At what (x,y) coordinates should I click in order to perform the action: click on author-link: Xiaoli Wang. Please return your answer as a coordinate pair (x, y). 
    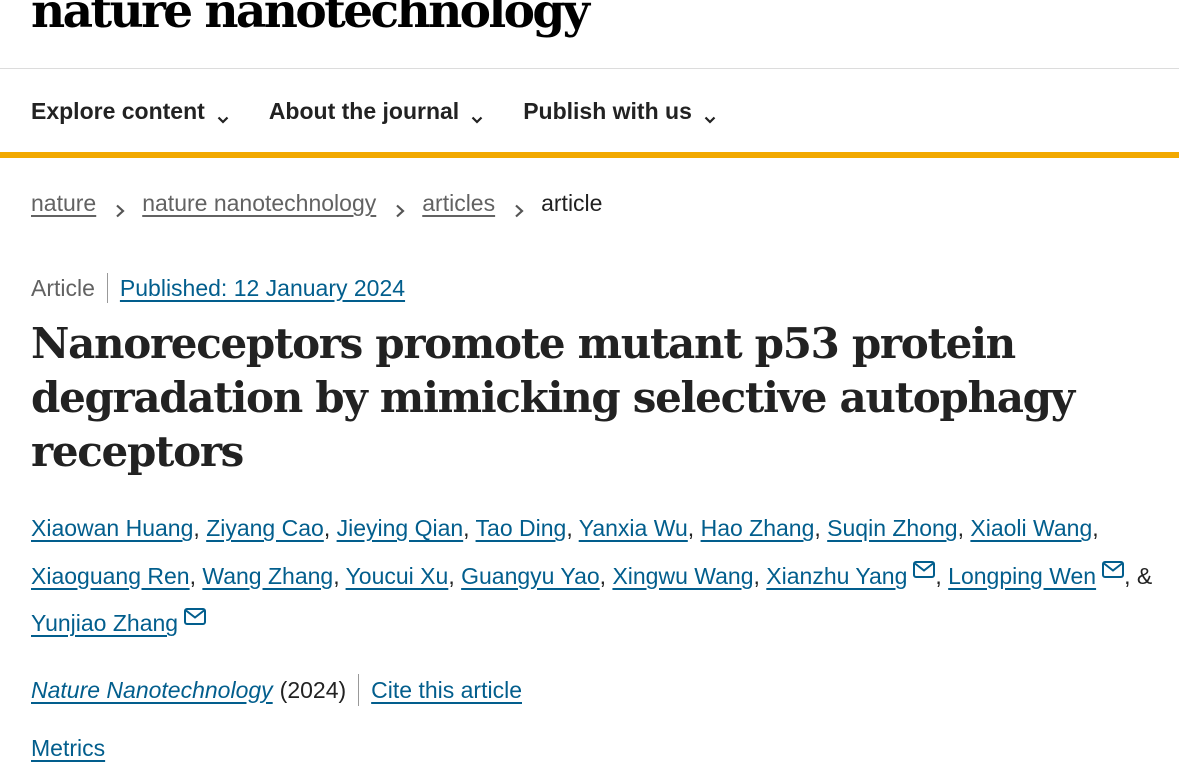
    Looking at the image, I should click on (1031, 528).